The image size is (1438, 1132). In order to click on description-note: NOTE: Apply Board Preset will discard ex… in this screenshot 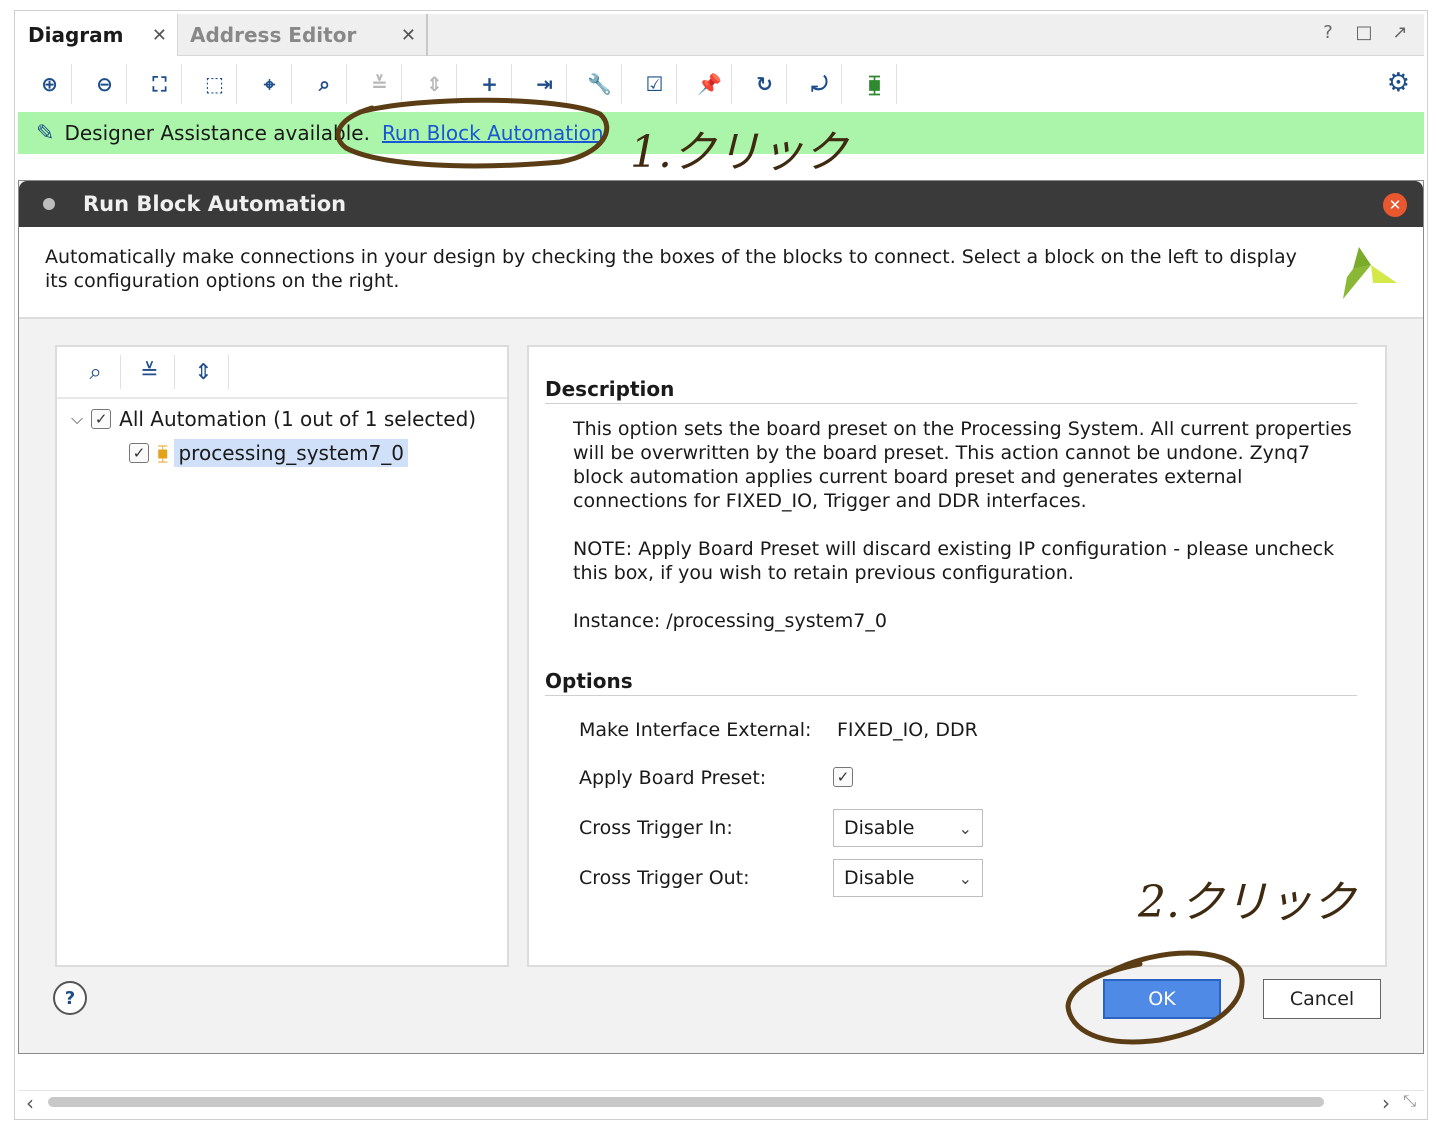, I will do `click(954, 561)`.